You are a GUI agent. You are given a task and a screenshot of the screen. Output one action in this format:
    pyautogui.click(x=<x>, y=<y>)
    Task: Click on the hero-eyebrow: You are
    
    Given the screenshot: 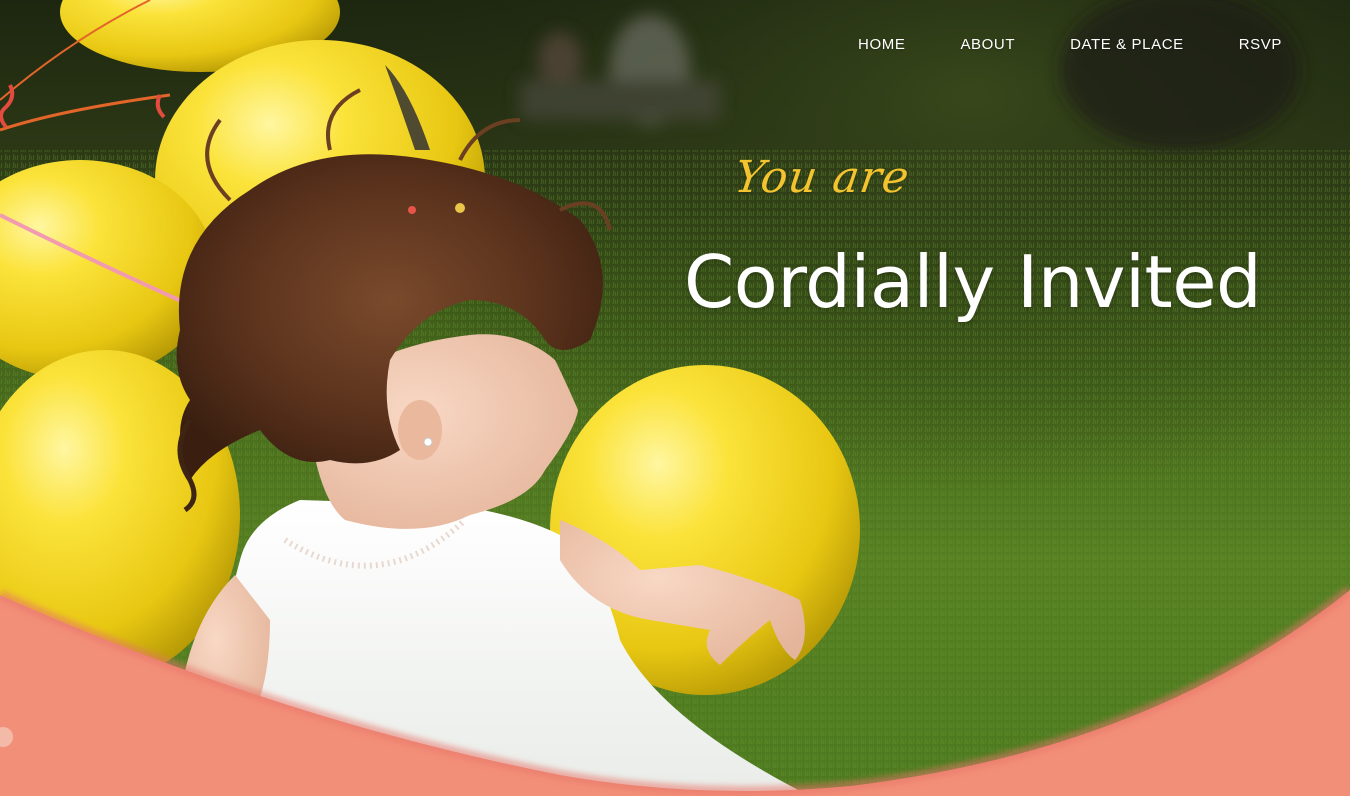 What is the action you would take?
    pyautogui.click(x=822, y=177)
    